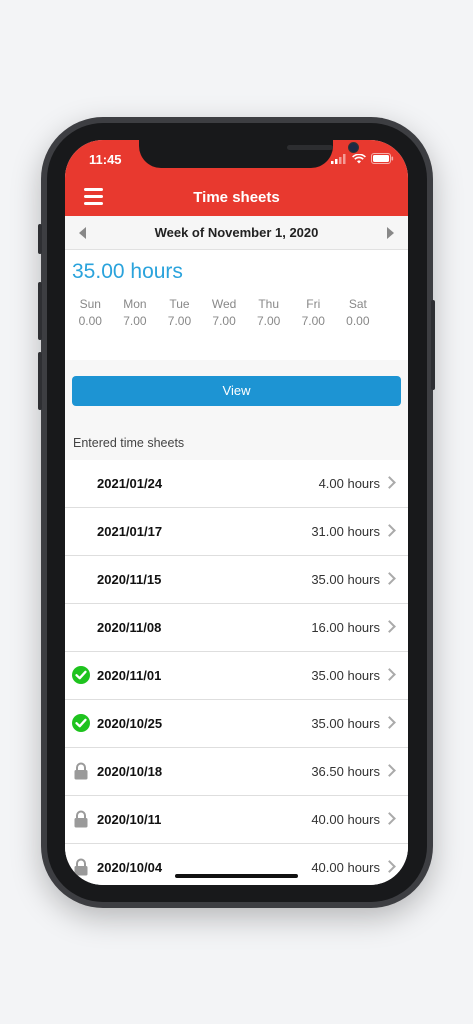  I want to click on week-selector: Week of November 1, 2020, so click(236, 233).